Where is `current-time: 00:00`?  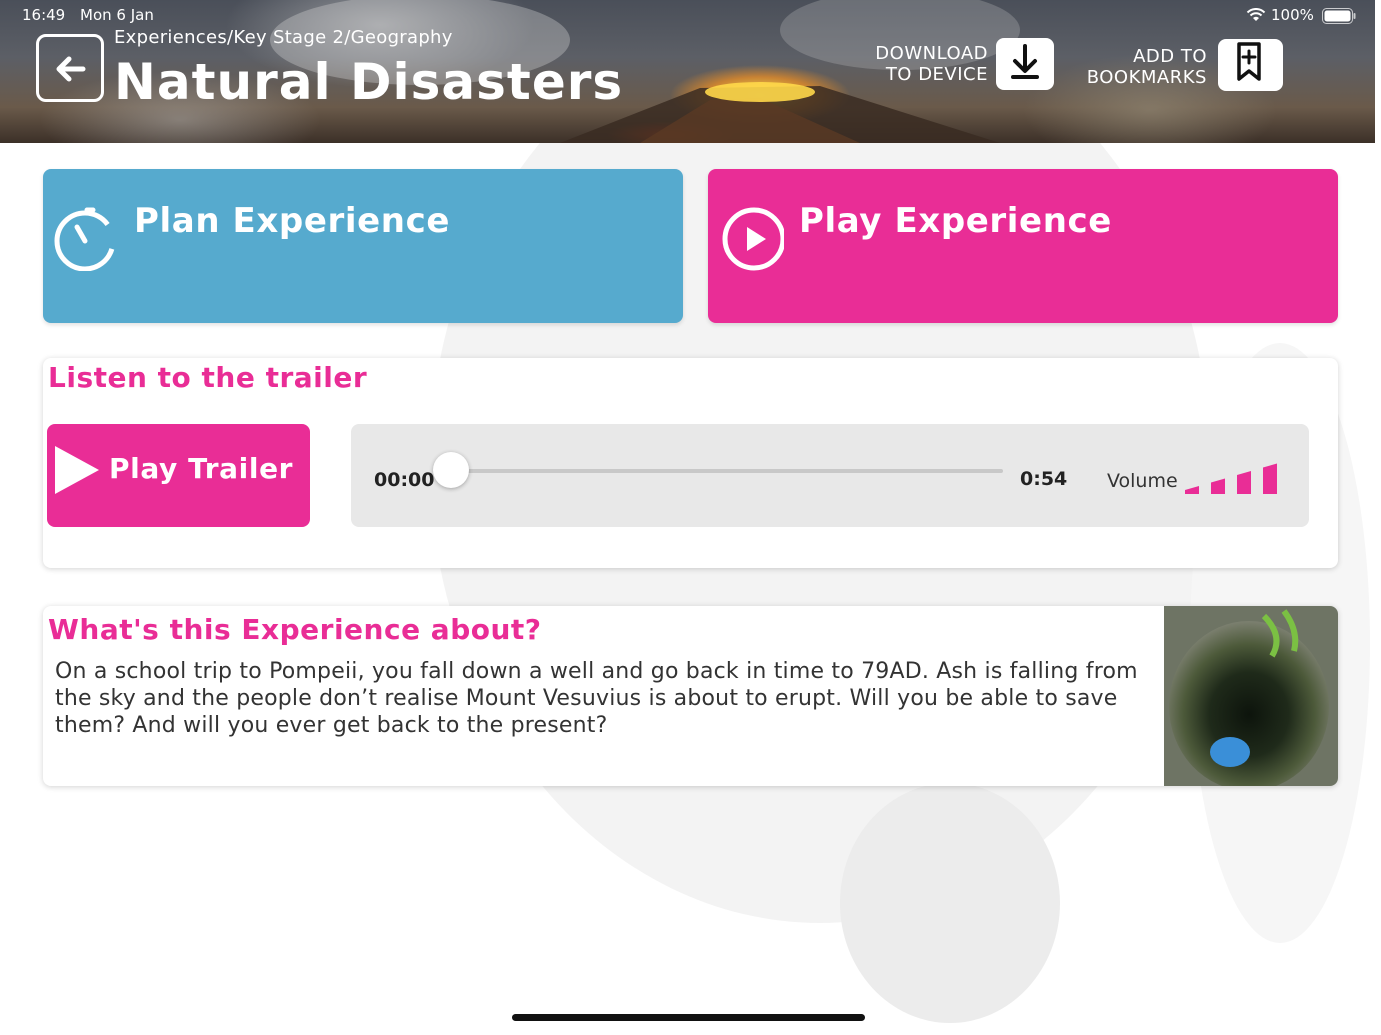
current-time: 00:00 is located at coordinates (404, 480).